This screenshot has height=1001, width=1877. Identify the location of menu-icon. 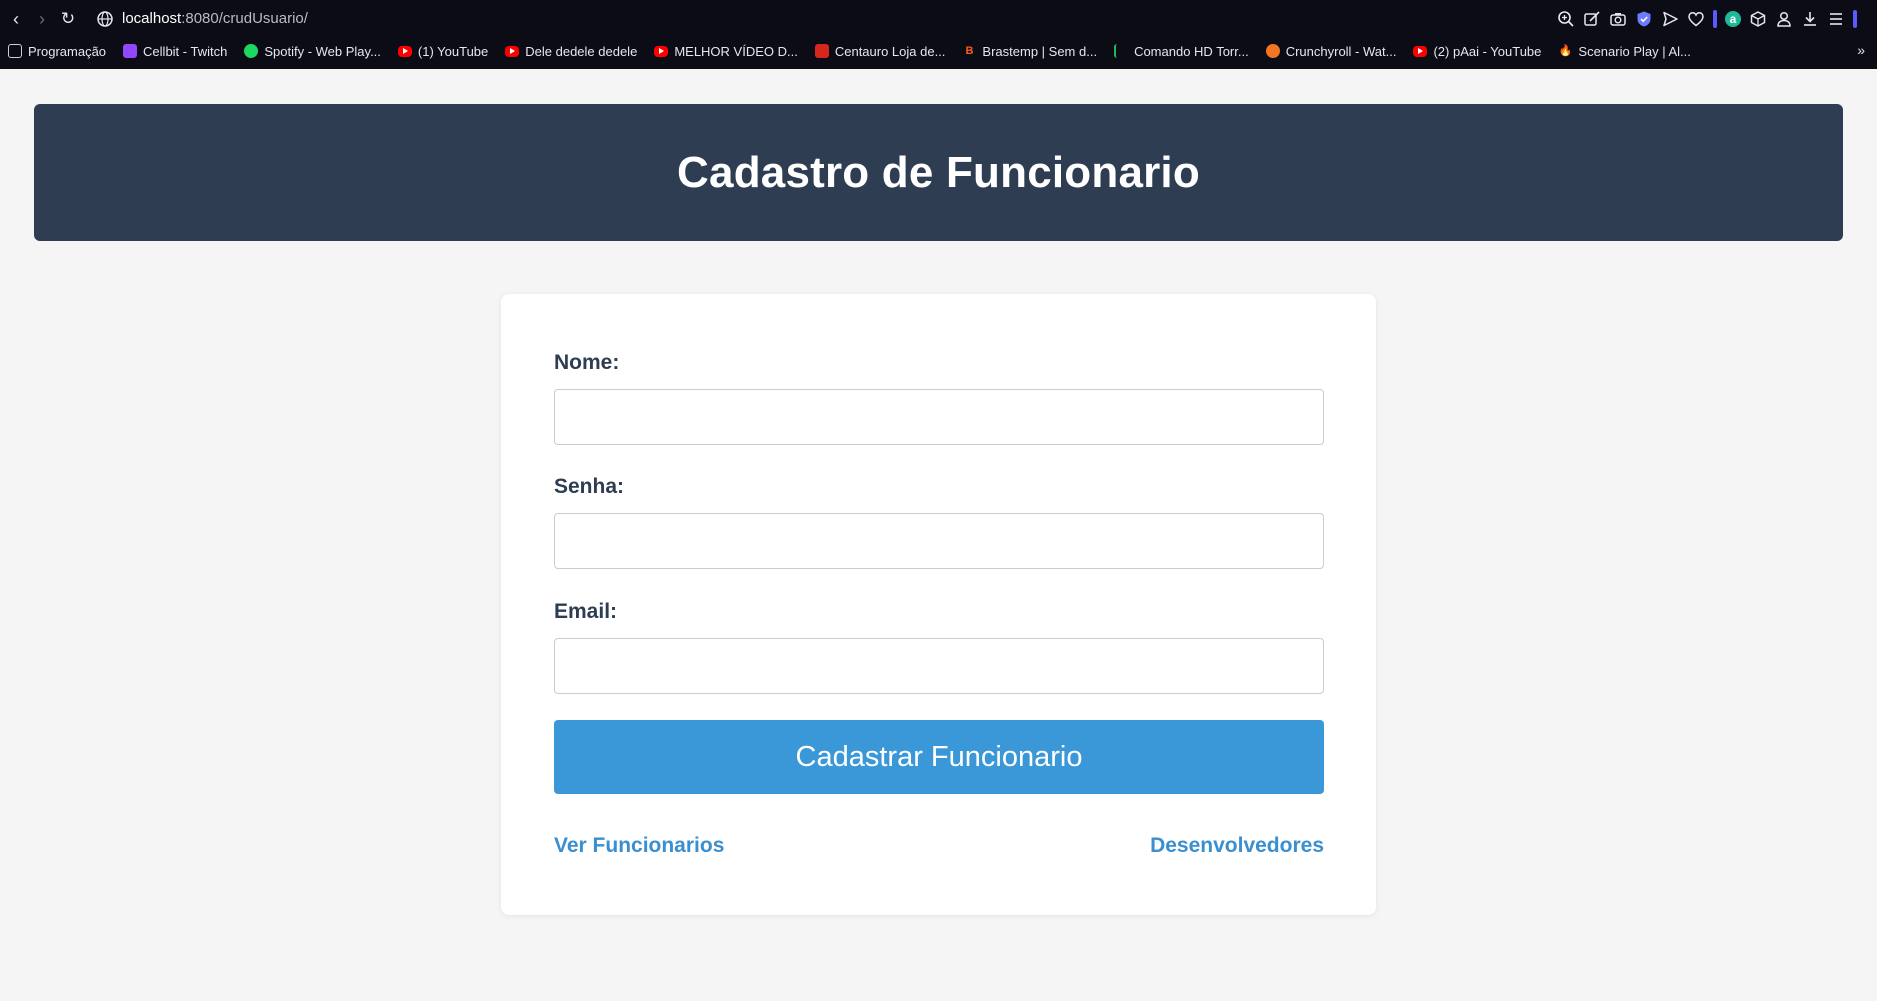
(1836, 19).